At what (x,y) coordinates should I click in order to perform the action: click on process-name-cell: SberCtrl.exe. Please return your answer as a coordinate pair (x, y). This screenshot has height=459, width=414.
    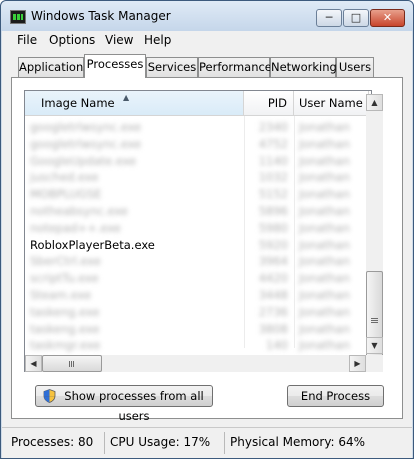
    Looking at the image, I should click on (65, 261).